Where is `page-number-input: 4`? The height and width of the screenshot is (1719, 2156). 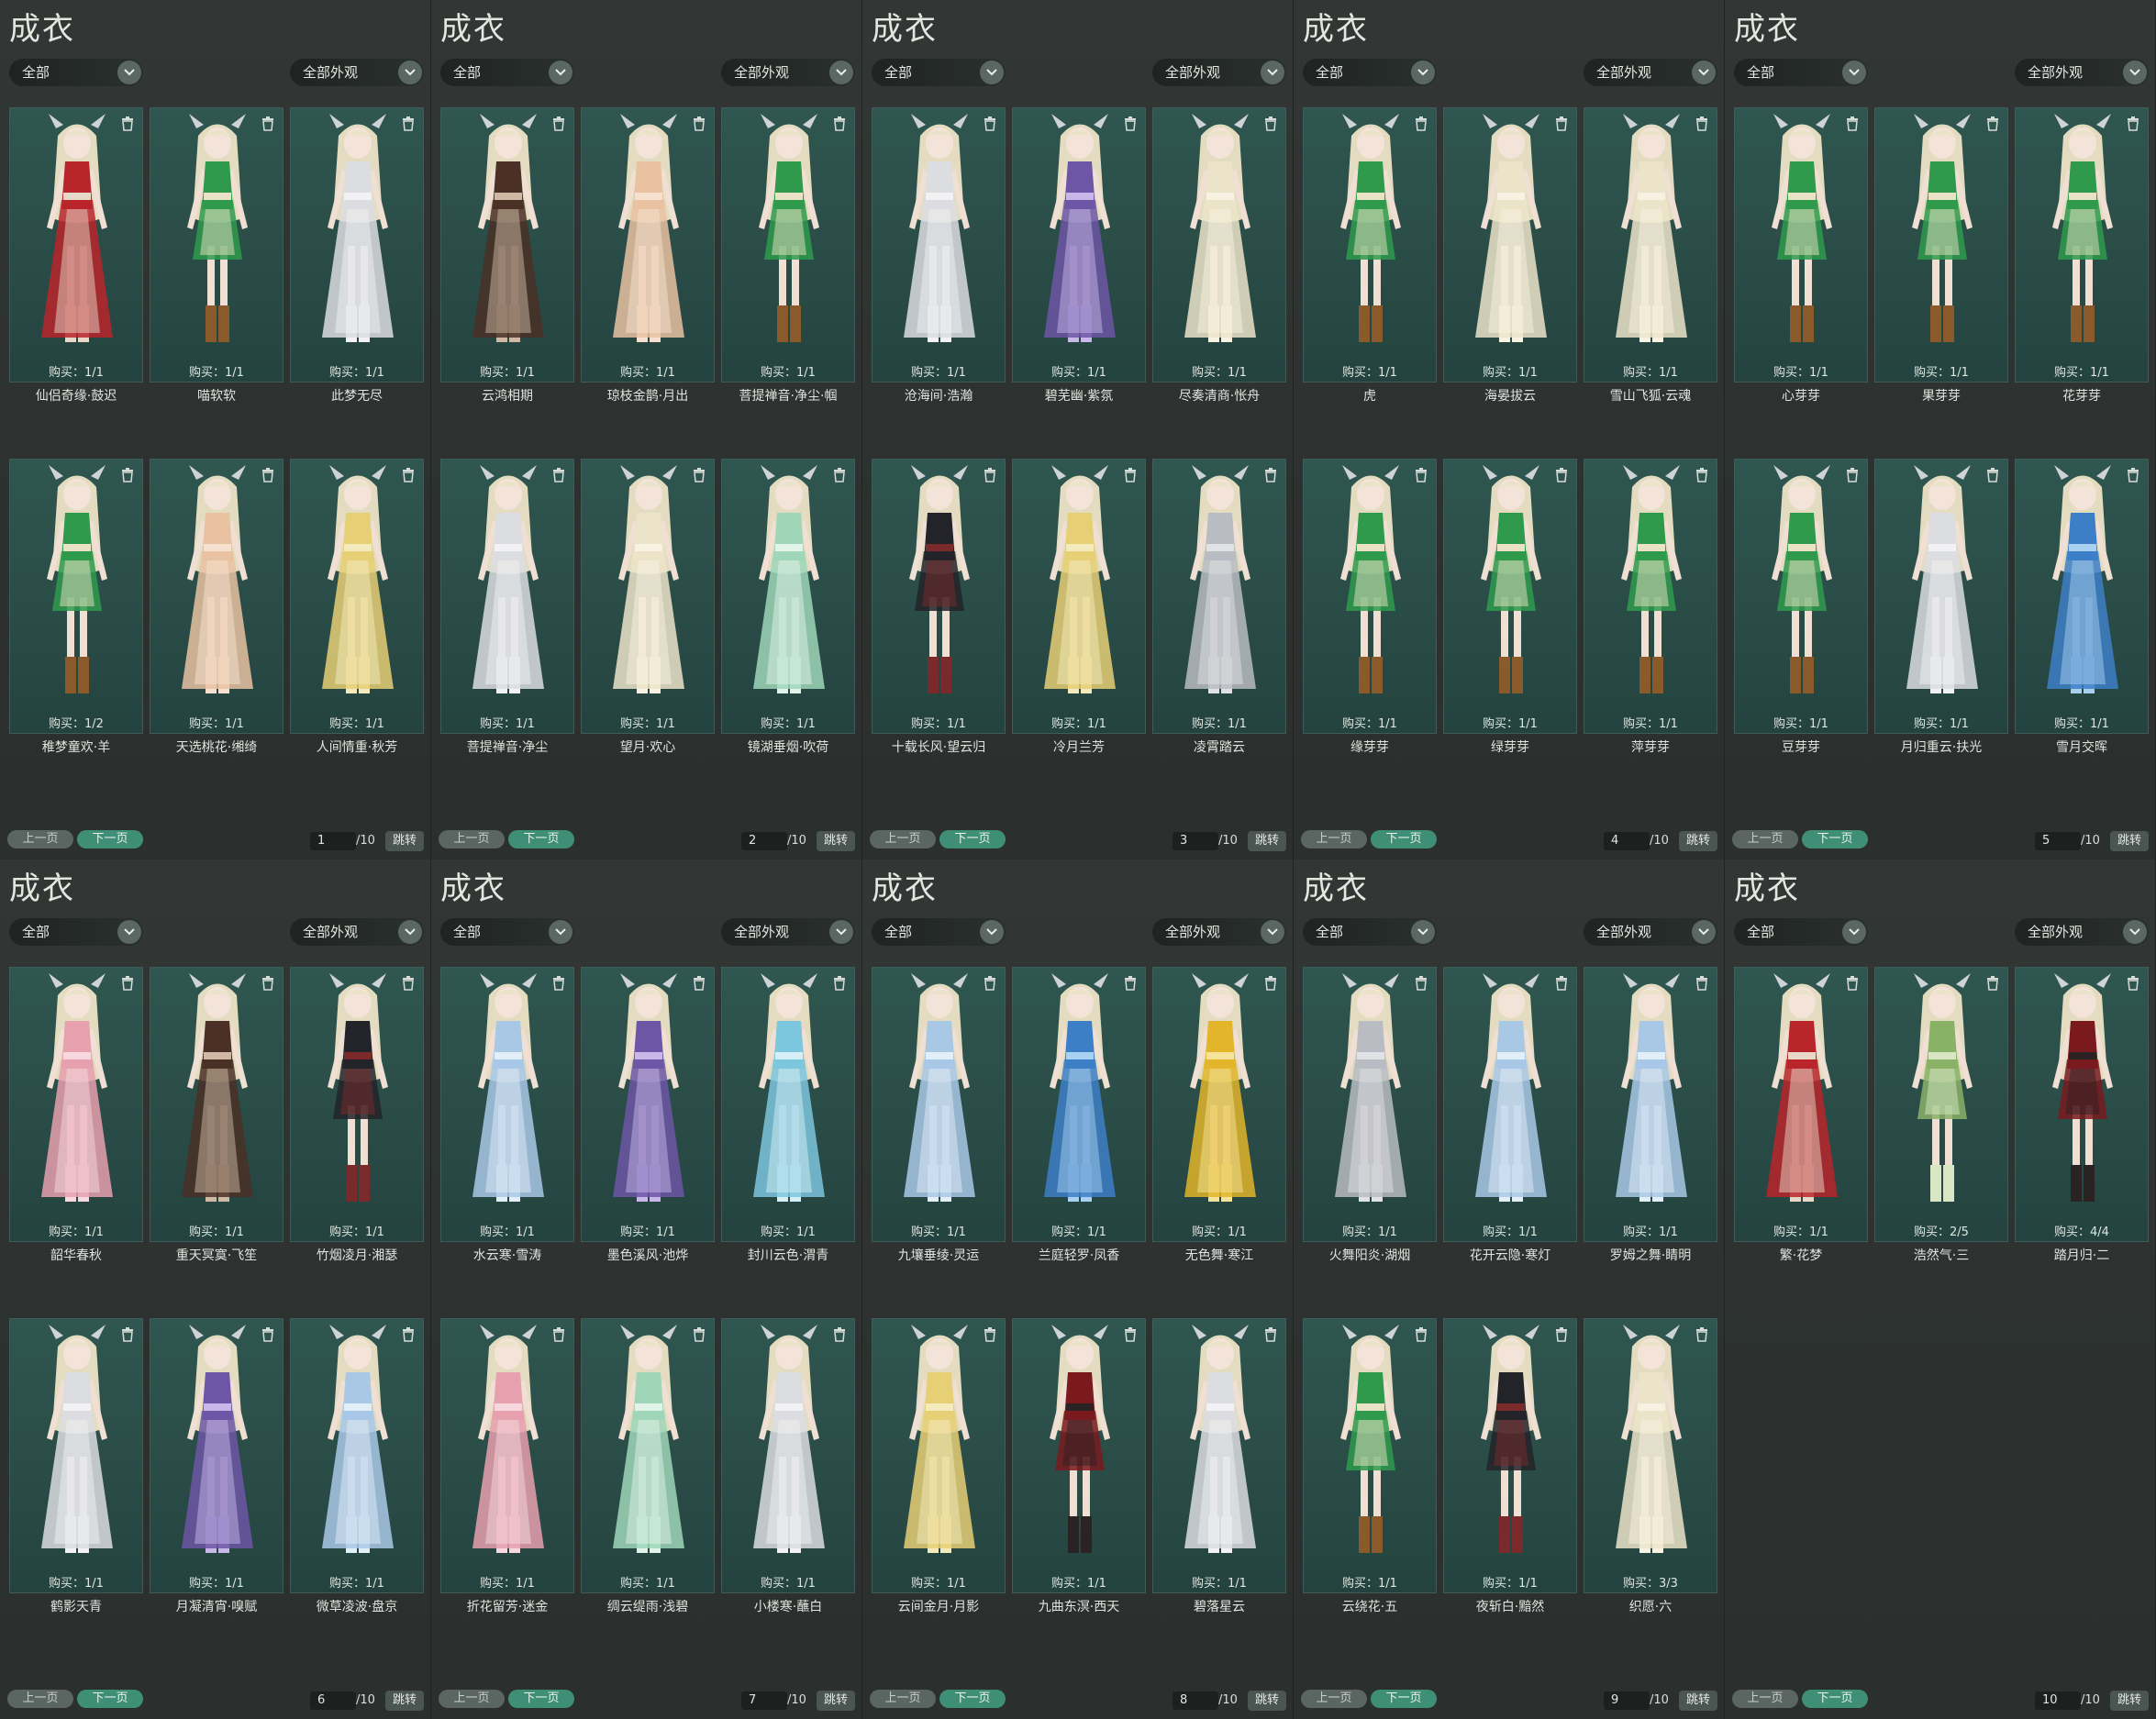
page-number-input: 4 is located at coordinates (1627, 841).